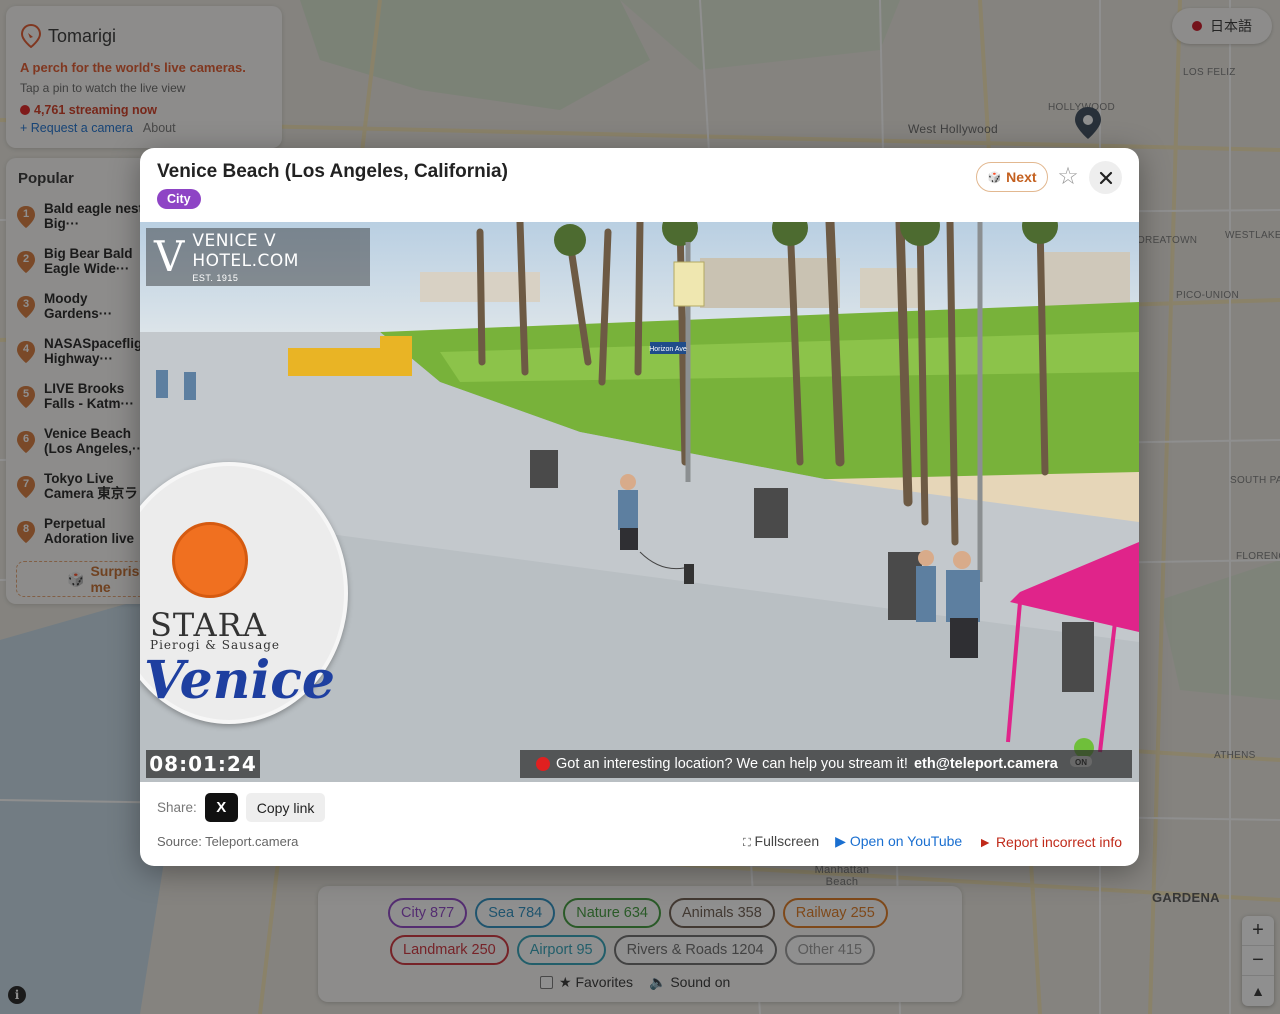  Describe the element at coordinates (746, 843) in the screenshot. I see `fullscreen-icon: ⛶` at that location.